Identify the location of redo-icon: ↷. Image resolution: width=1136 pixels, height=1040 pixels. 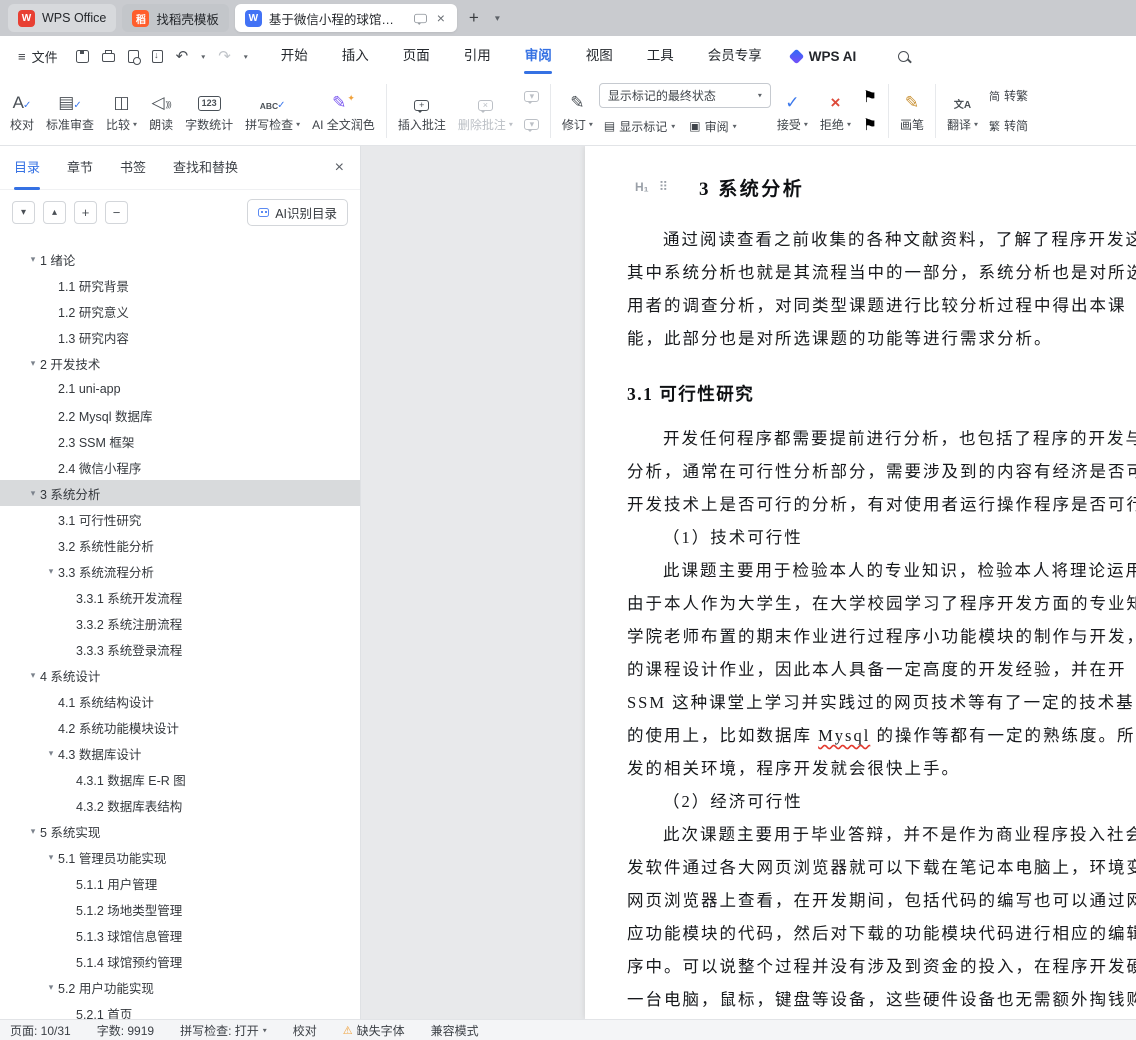
(224, 56).